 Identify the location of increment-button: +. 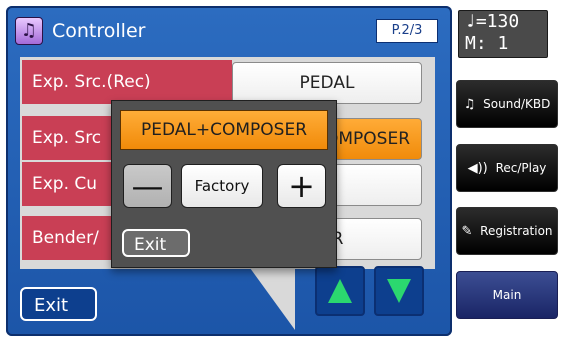
(301, 186).